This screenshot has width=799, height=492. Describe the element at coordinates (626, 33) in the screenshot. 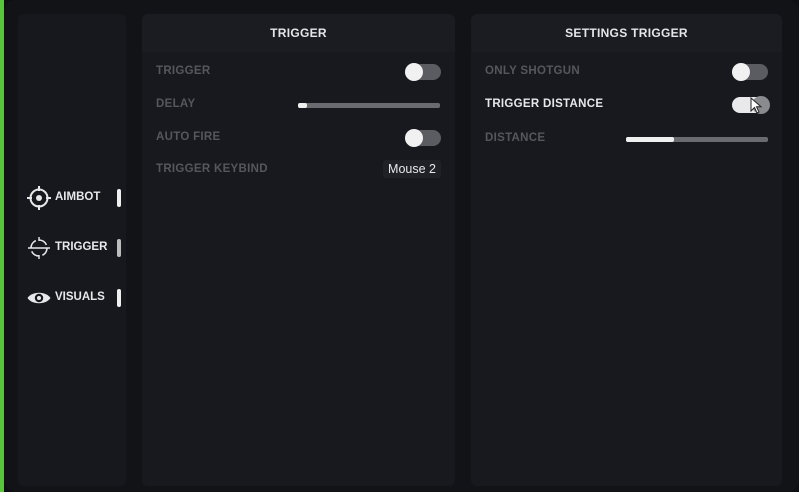

I see `panel-title: SETTINGS TRIGGER` at that location.